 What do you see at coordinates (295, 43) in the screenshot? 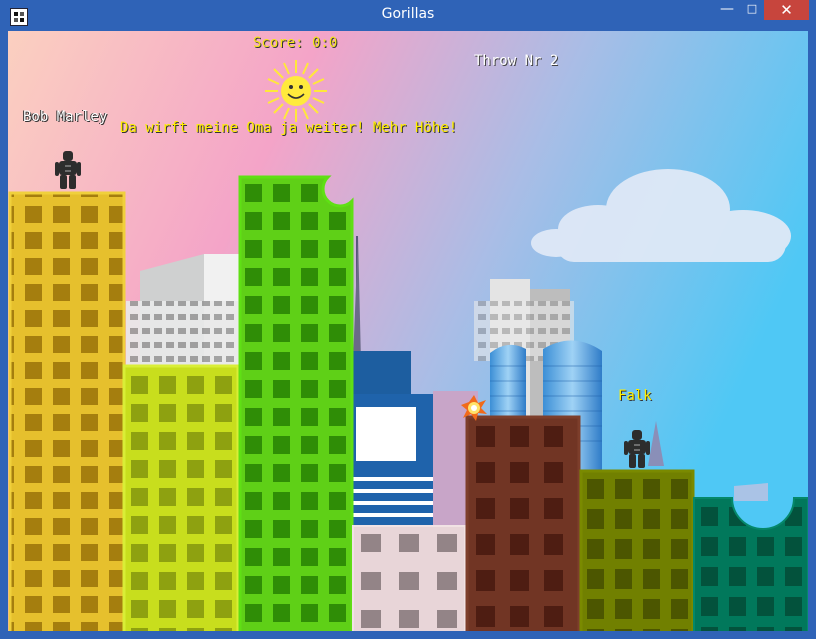
I see `score-label: Score: 0:0` at bounding box center [295, 43].